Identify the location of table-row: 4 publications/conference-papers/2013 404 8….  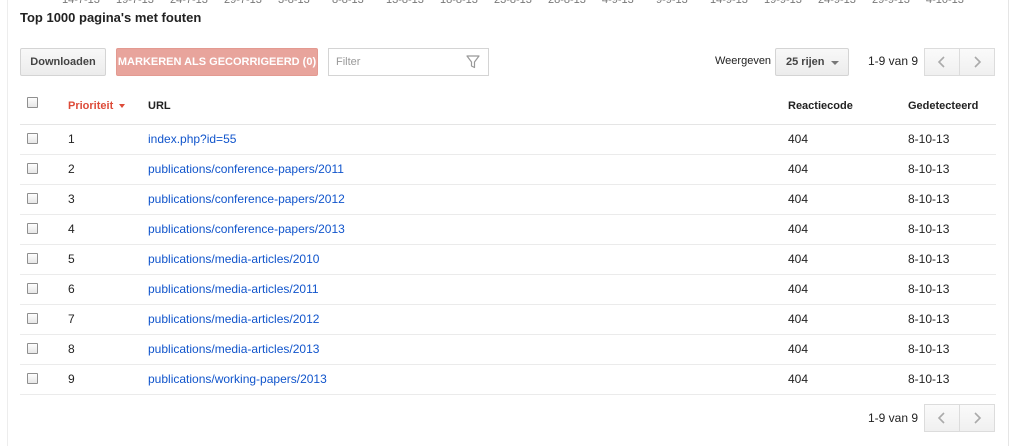
(508, 230).